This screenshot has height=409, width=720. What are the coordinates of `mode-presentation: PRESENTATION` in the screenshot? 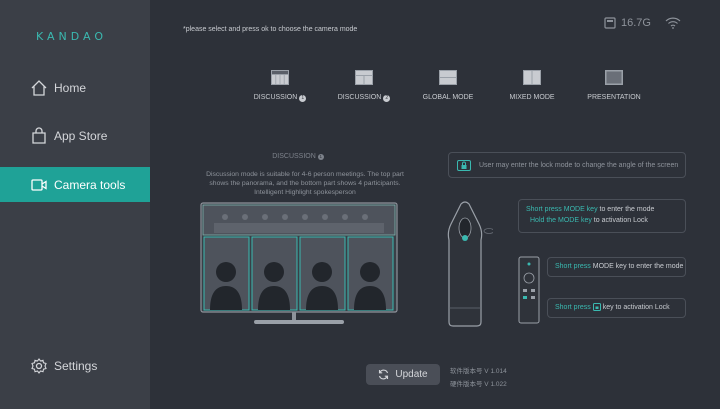 It's located at (614, 85).